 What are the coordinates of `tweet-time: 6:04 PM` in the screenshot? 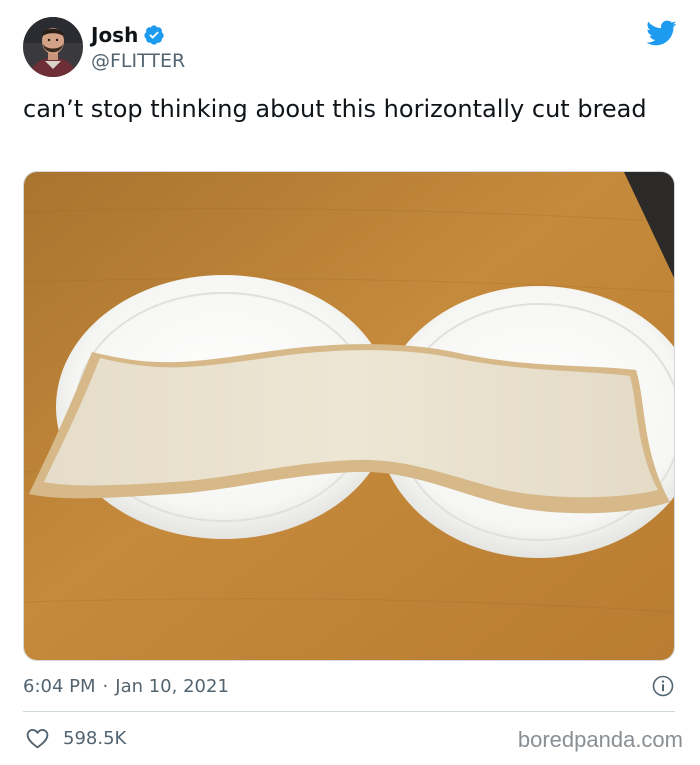 It's located at (59, 686).